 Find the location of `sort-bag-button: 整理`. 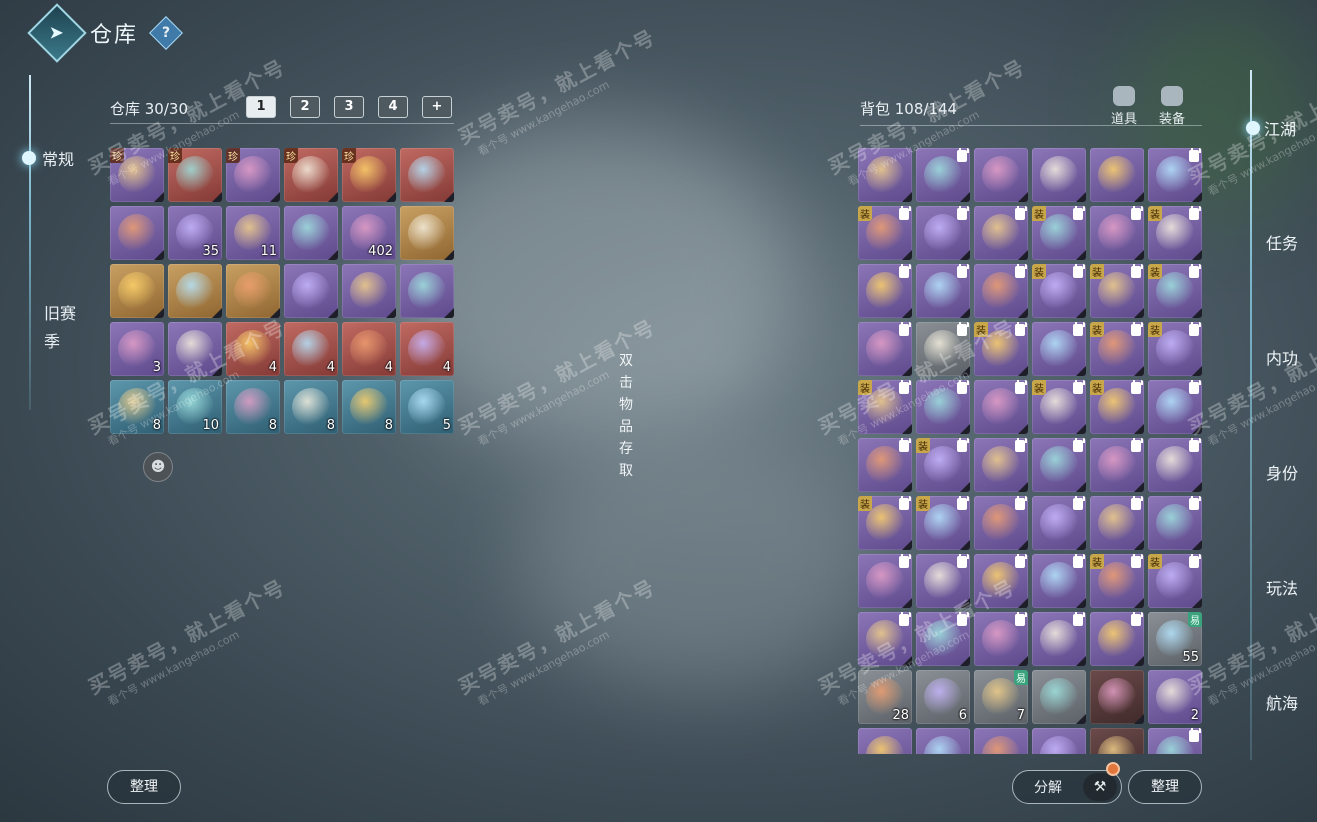

sort-bag-button: 整理 is located at coordinates (1165, 787).